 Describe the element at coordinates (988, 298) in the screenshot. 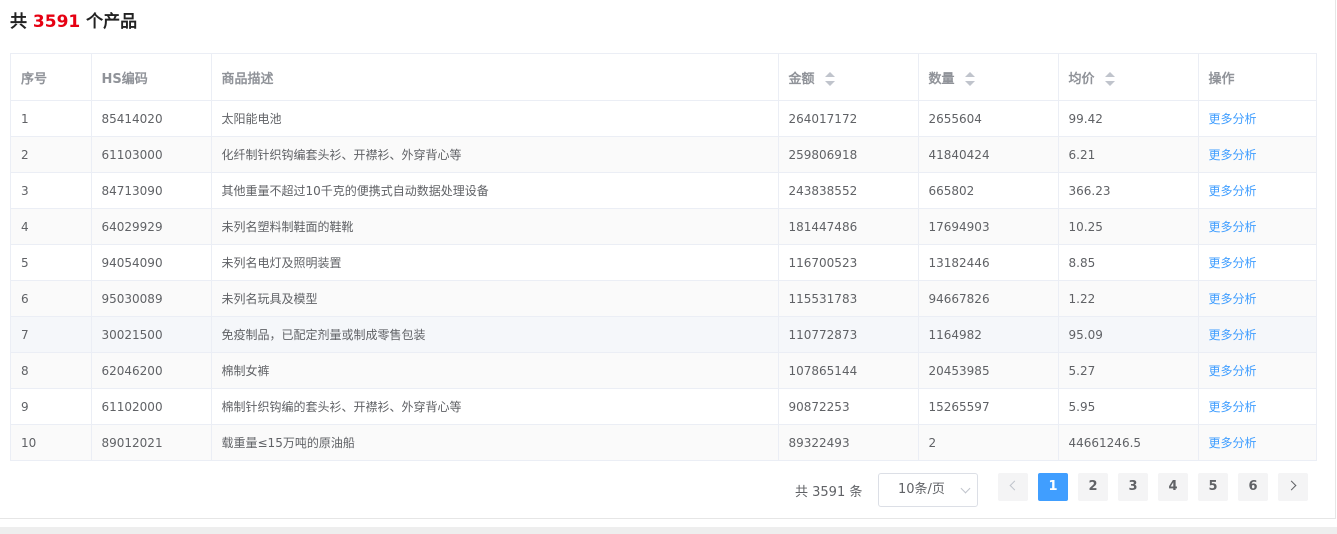

I see `cell-quantity: 94667826` at that location.